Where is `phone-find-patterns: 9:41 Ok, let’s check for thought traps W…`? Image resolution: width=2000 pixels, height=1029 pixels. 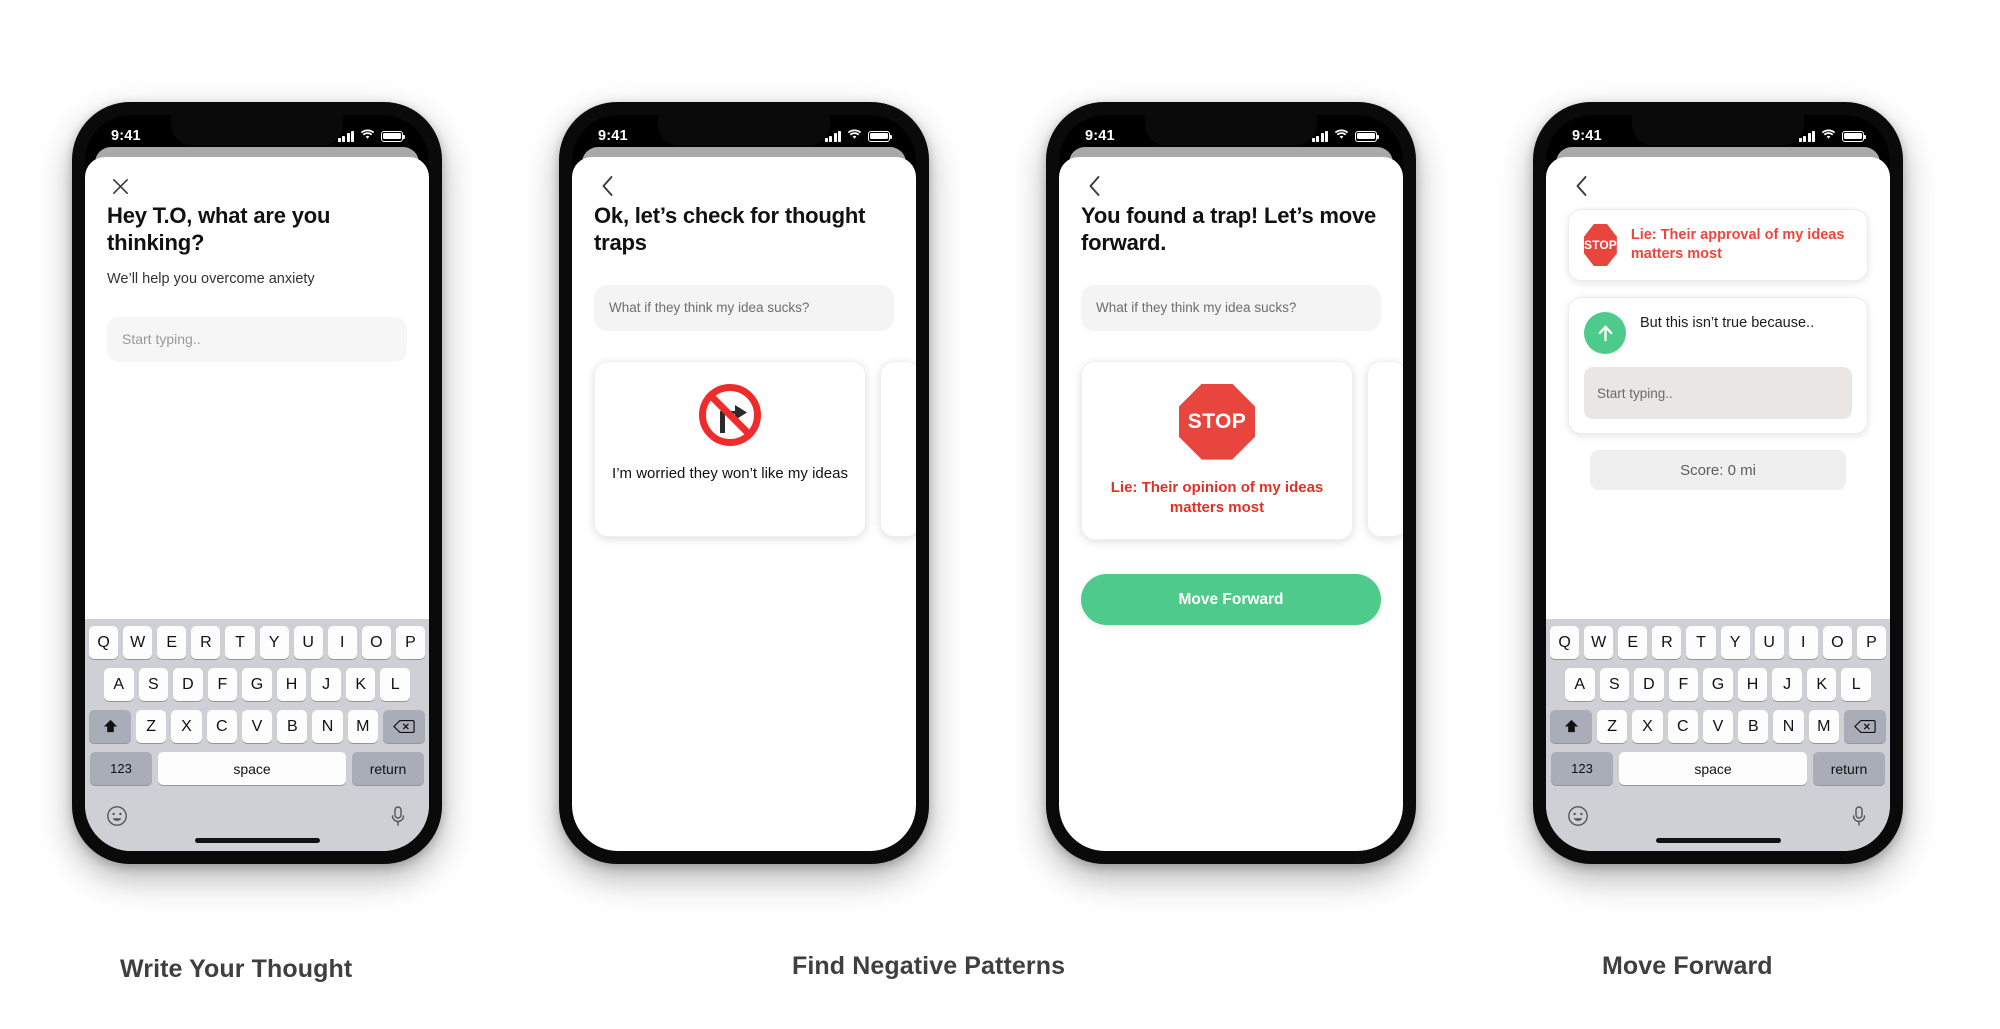 phone-find-patterns: 9:41 Ok, let’s check for thought traps W… is located at coordinates (744, 483).